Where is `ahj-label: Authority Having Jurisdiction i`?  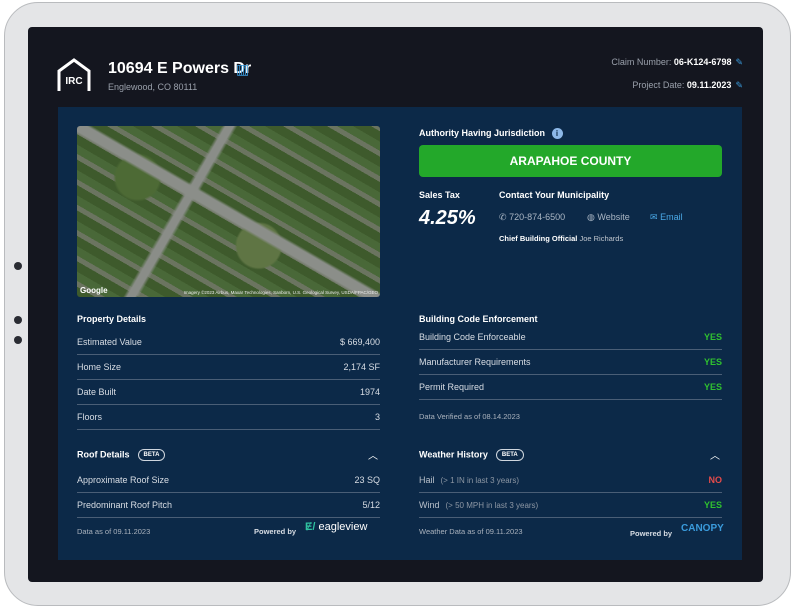 ahj-label: Authority Having Jurisdiction i is located at coordinates (491, 133).